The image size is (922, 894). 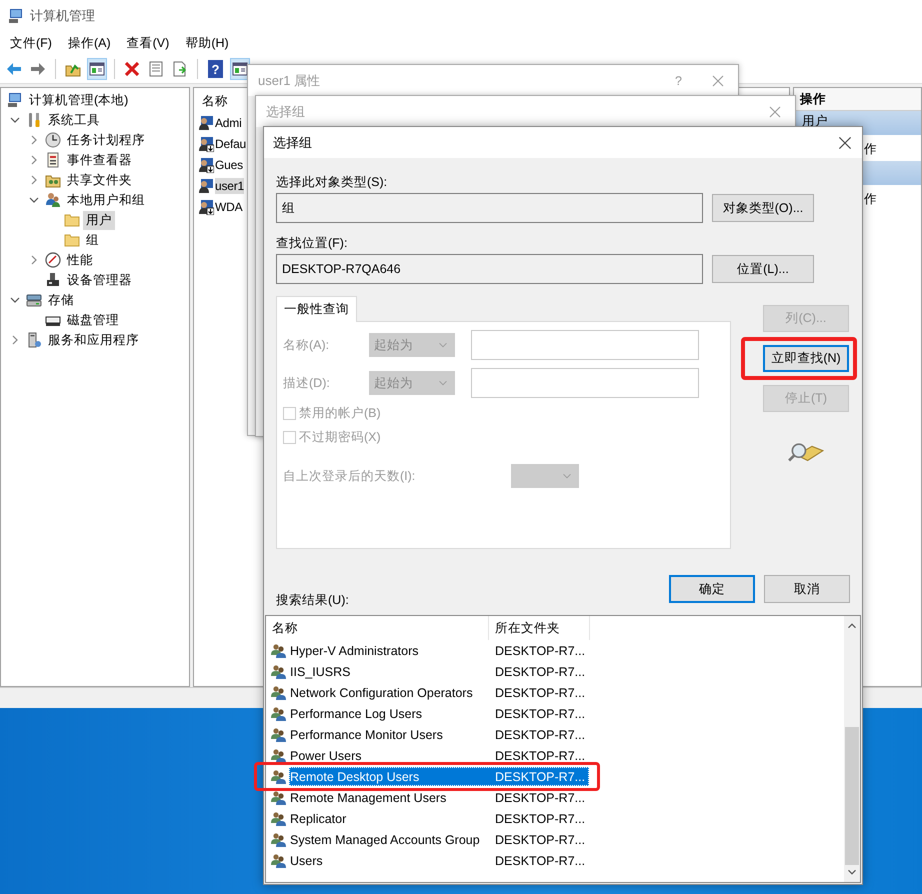 What do you see at coordinates (377, 628) in the screenshot?
I see `column-header: 名称` at bounding box center [377, 628].